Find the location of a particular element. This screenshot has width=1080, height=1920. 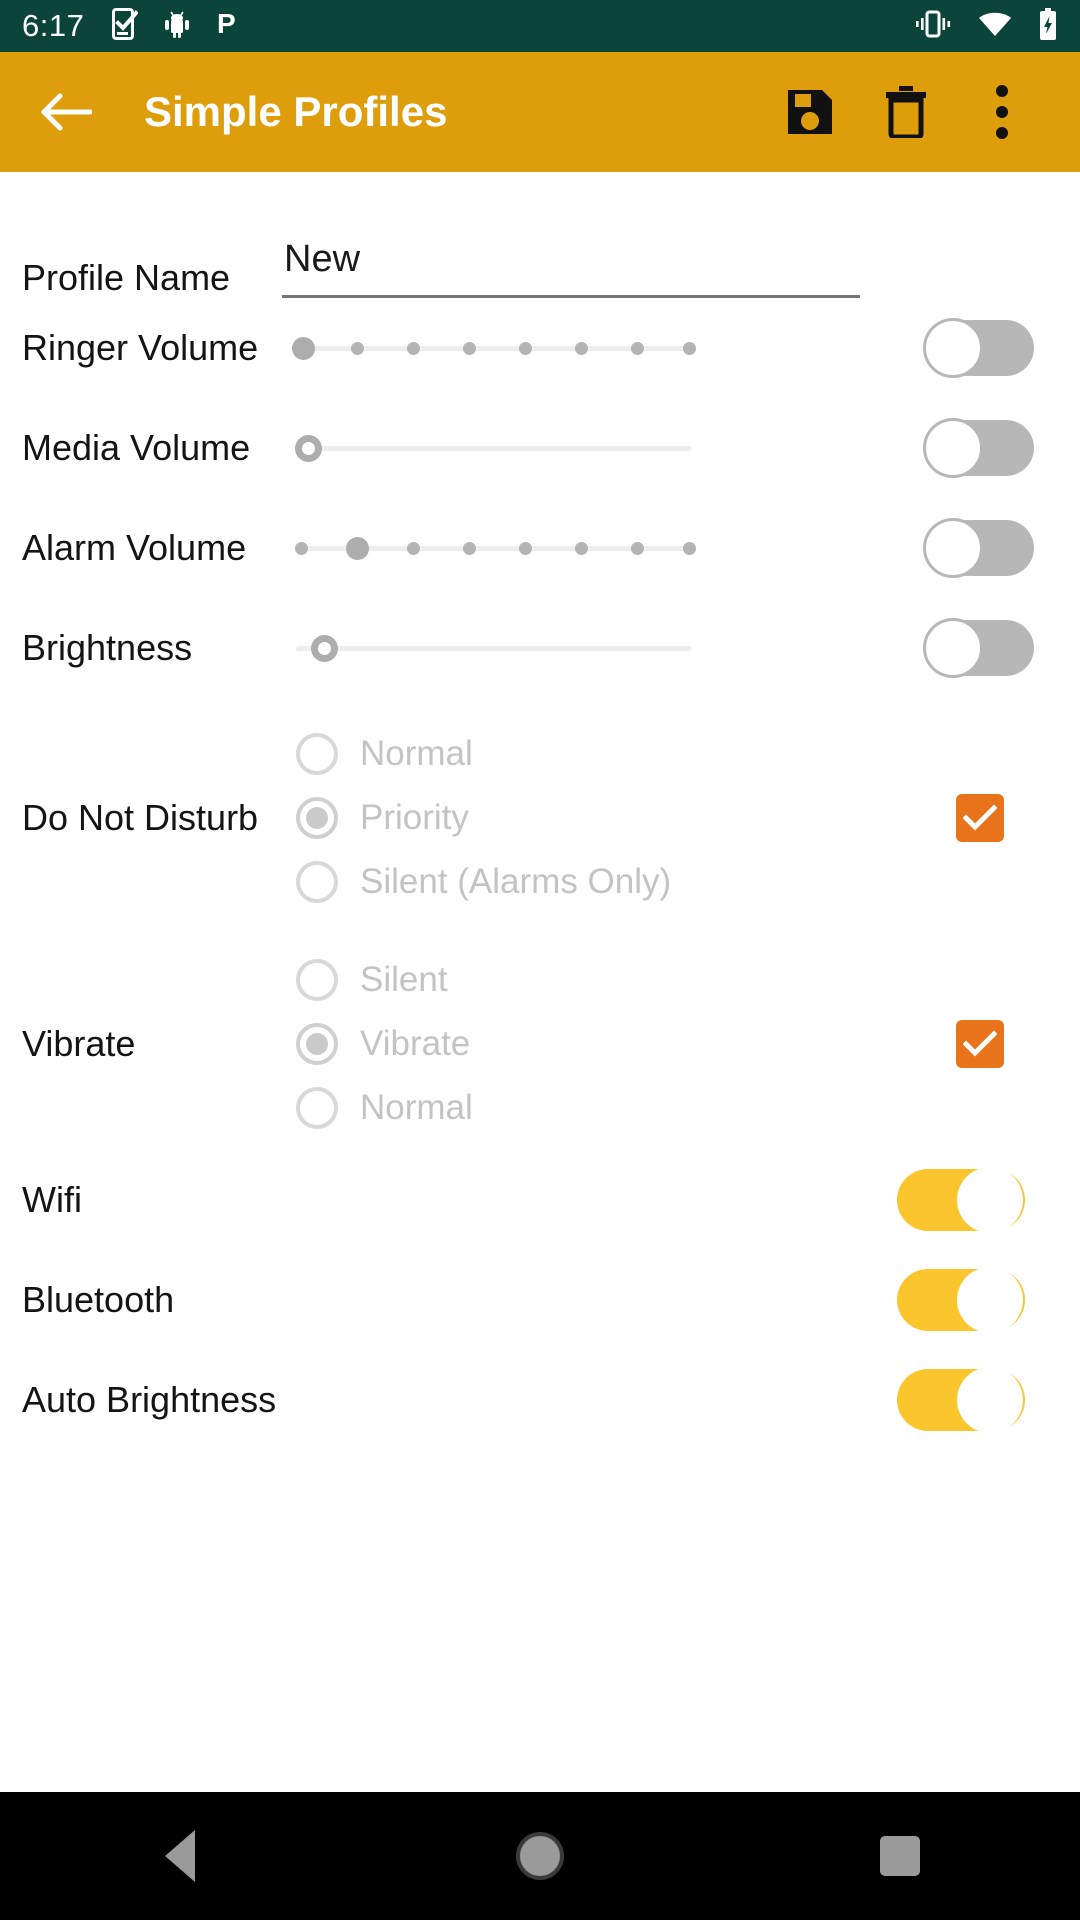

system-navigation-bar is located at coordinates (540, 1856).